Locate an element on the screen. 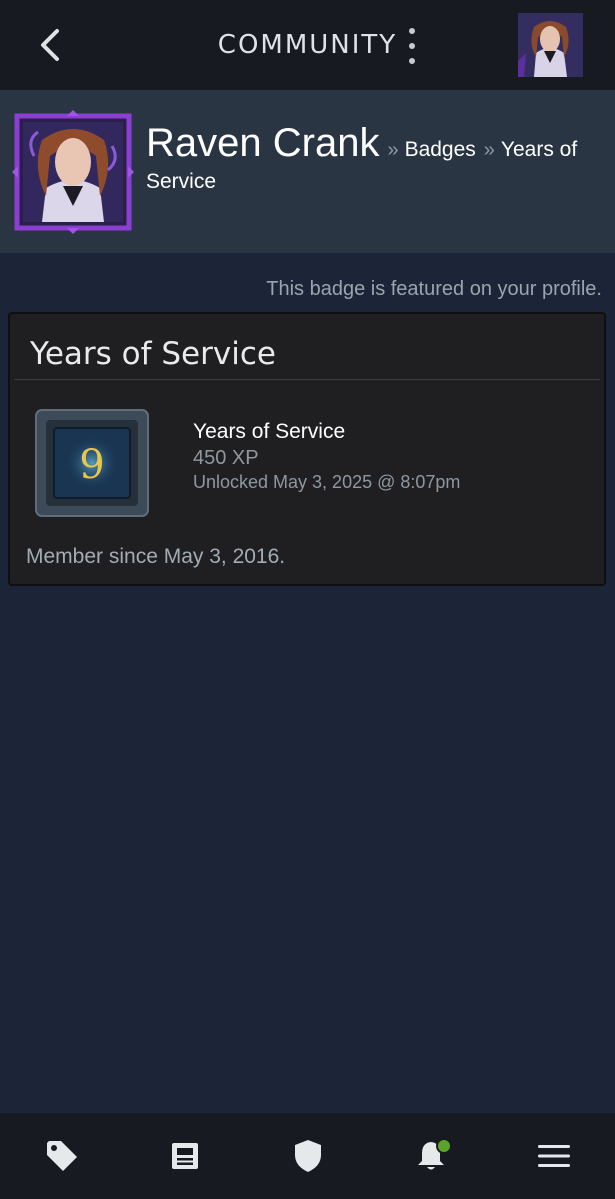 The image size is (615, 1199). nav-store is located at coordinates (62, 1156).